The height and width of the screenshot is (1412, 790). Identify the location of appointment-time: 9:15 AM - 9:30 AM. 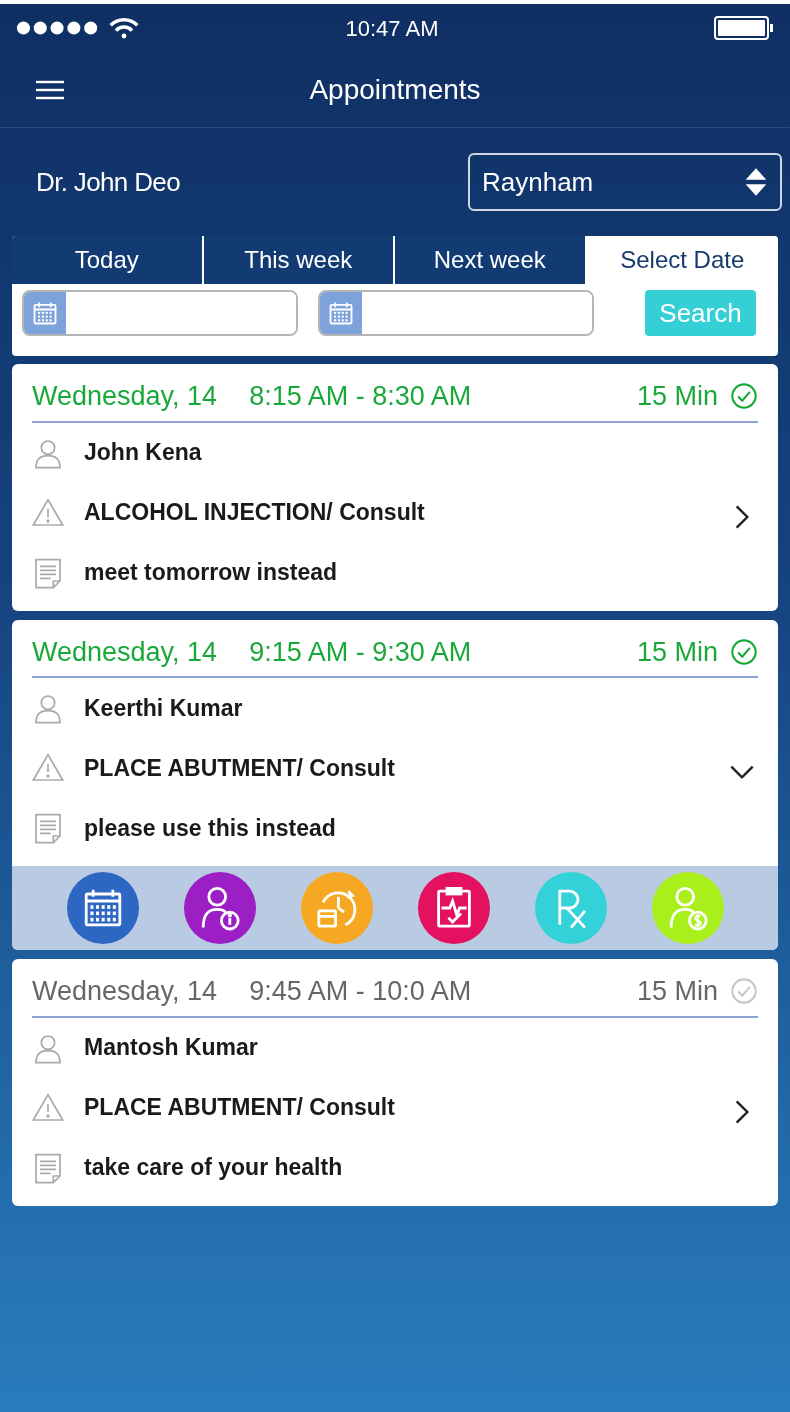
(360, 652).